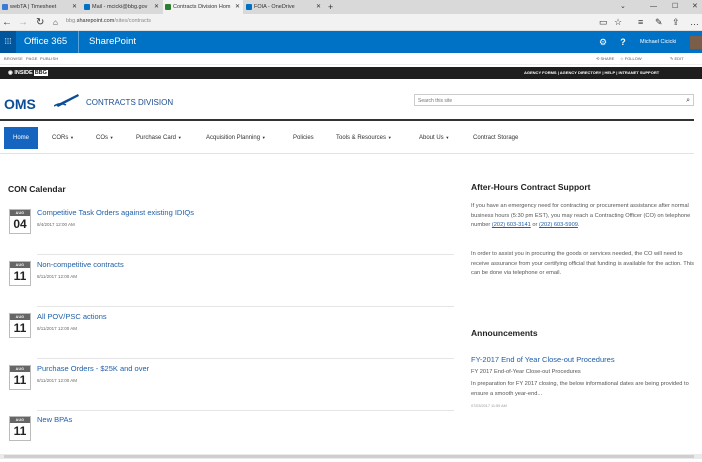 The height and width of the screenshot is (462, 702). Describe the element at coordinates (623, 42) in the screenshot. I see `help-icon: ?` at that location.